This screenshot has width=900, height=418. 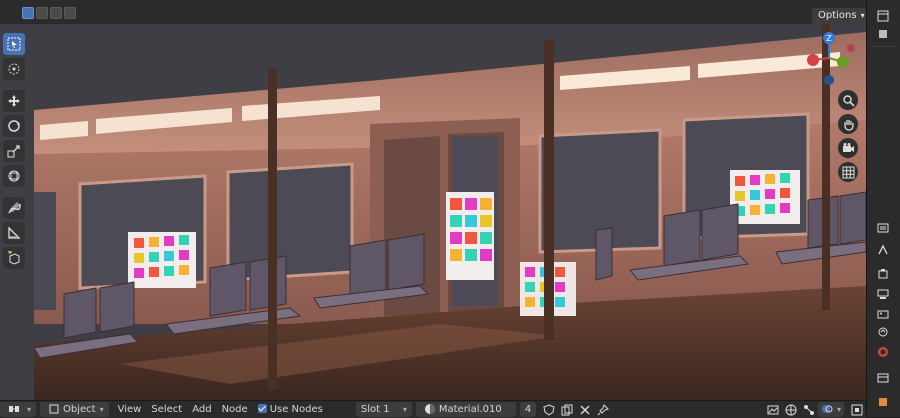 I want to click on measure-icon, so click(x=14, y=232).